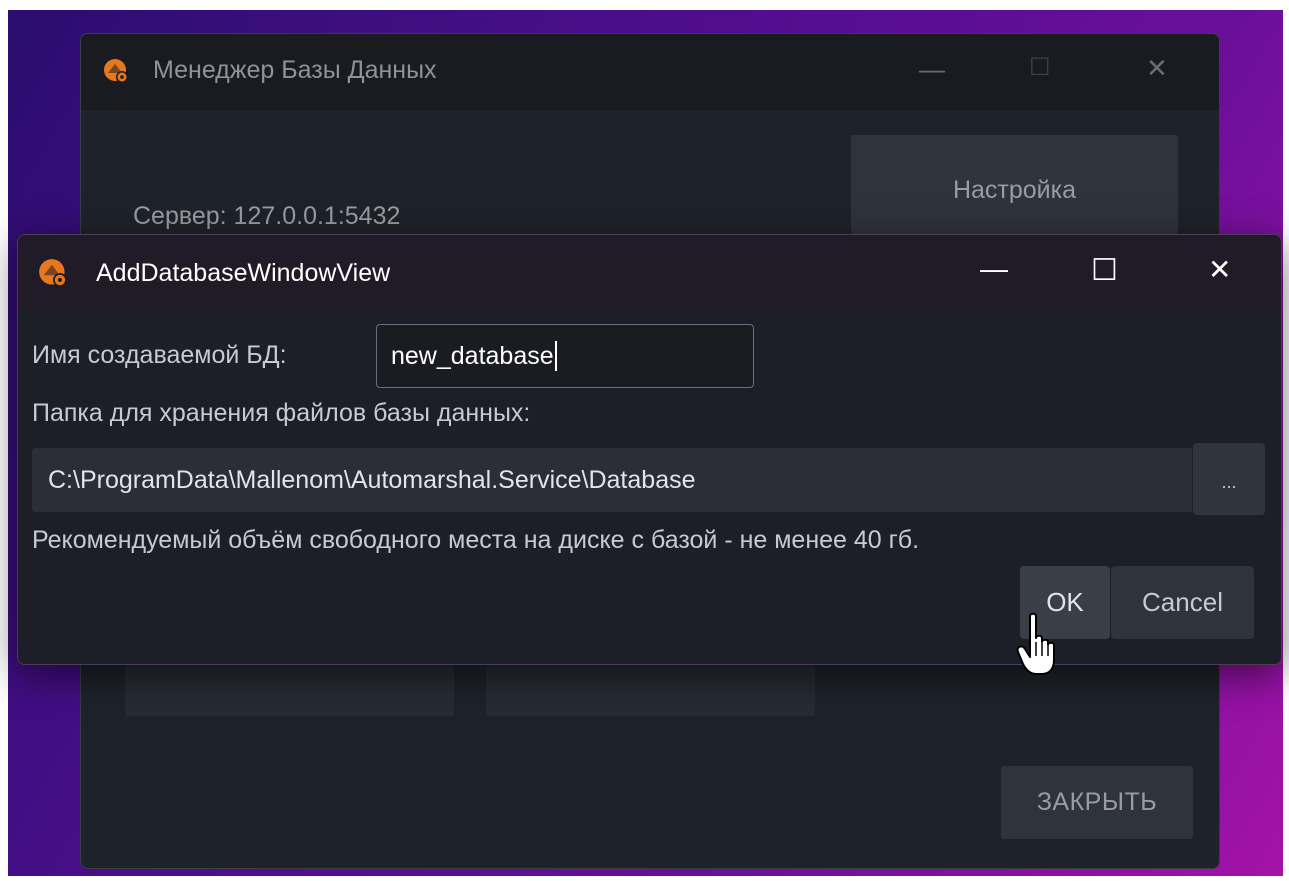  I want to click on cancel-button: Cancel, so click(1182, 602).